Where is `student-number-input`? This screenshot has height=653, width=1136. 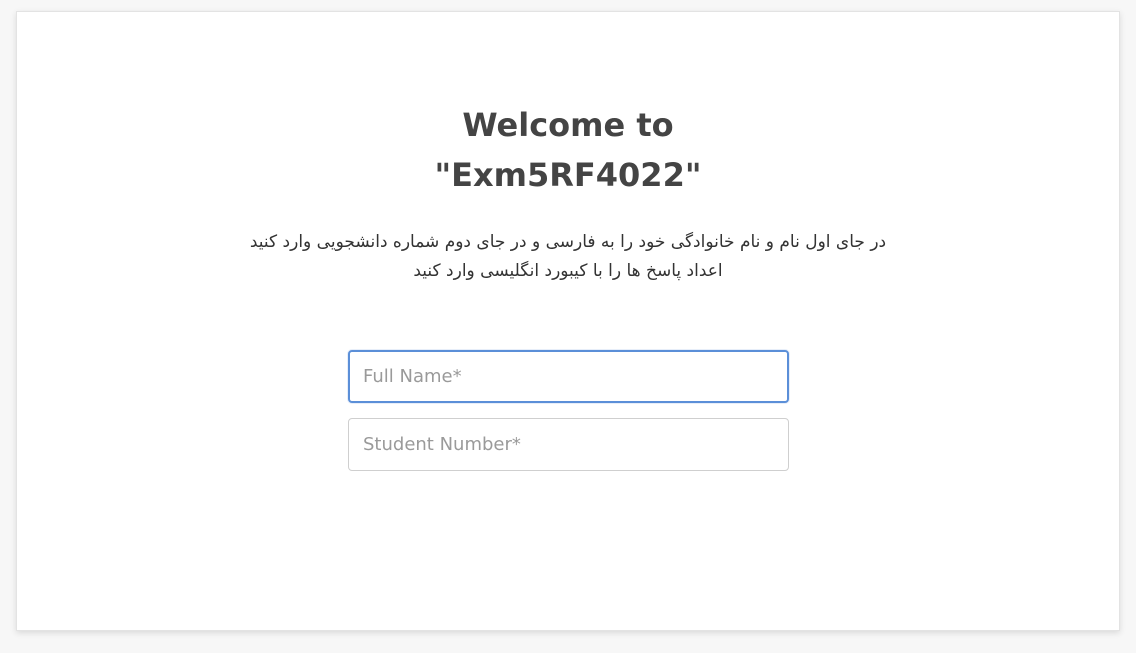 student-number-input is located at coordinates (568, 444).